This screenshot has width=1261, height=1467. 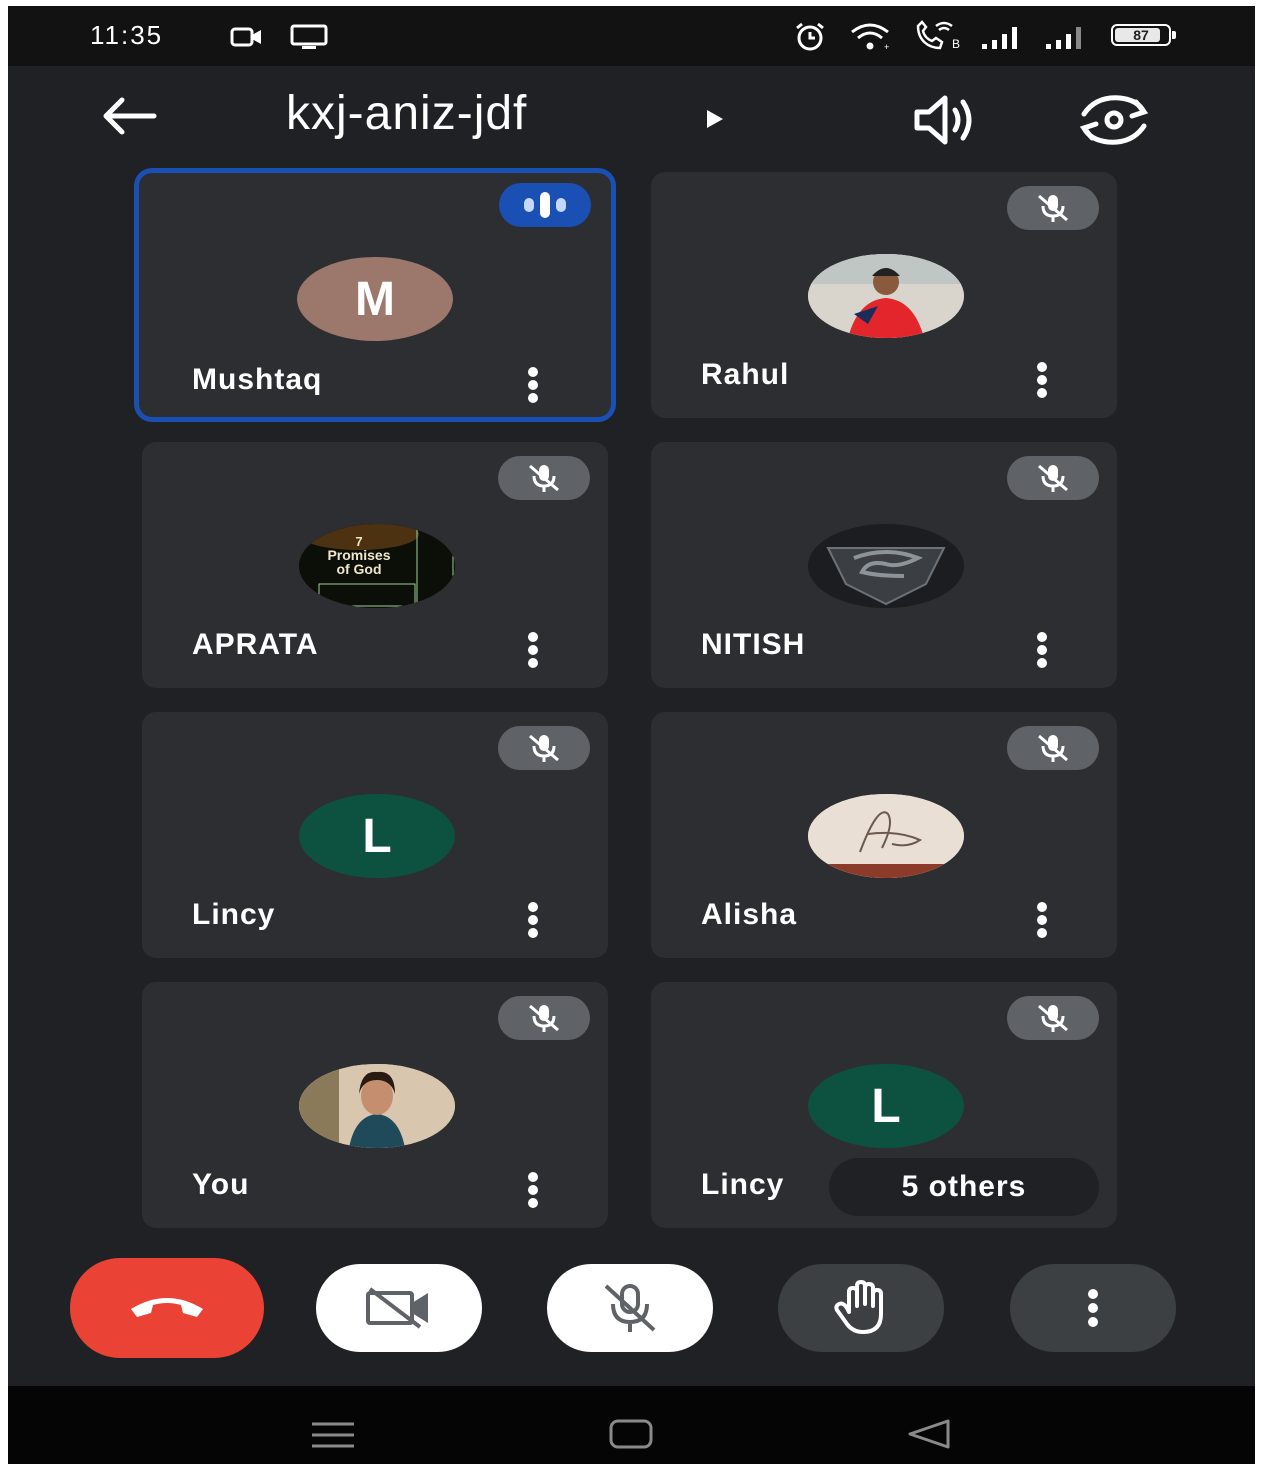 What do you see at coordinates (257, 379) in the screenshot?
I see `participant-name: Mushtaq` at bounding box center [257, 379].